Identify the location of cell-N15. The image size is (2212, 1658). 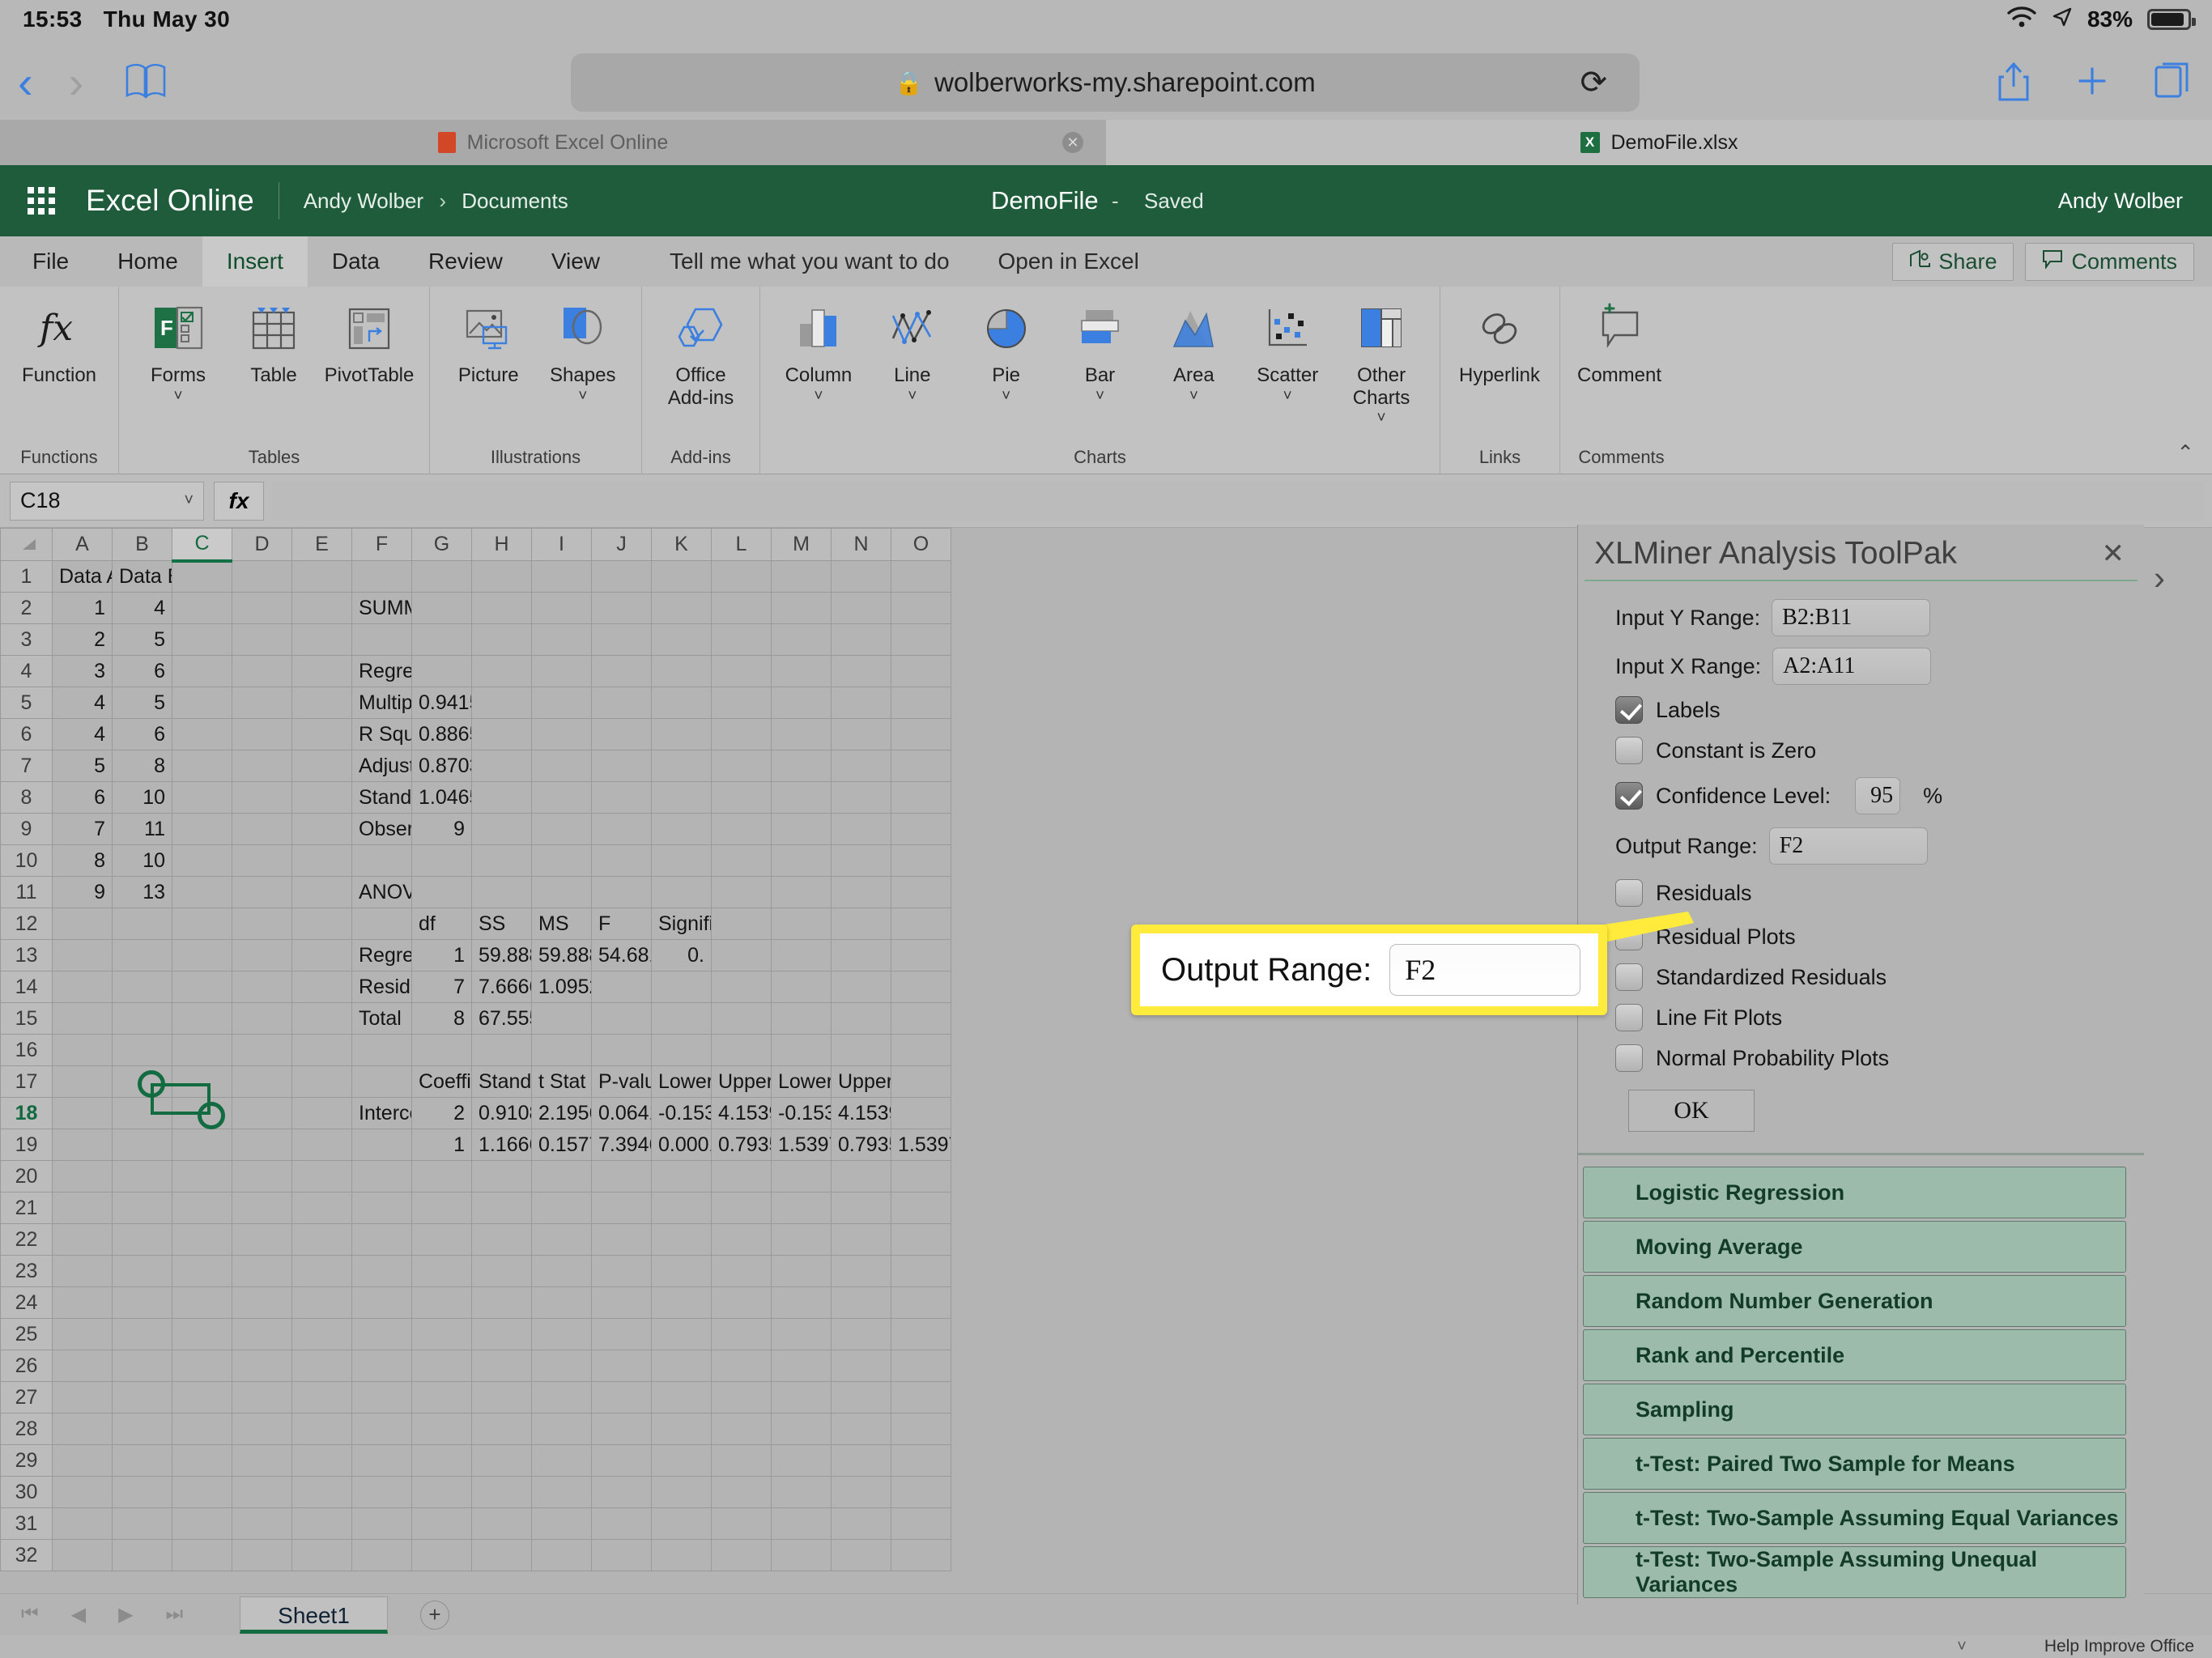
(861, 1018).